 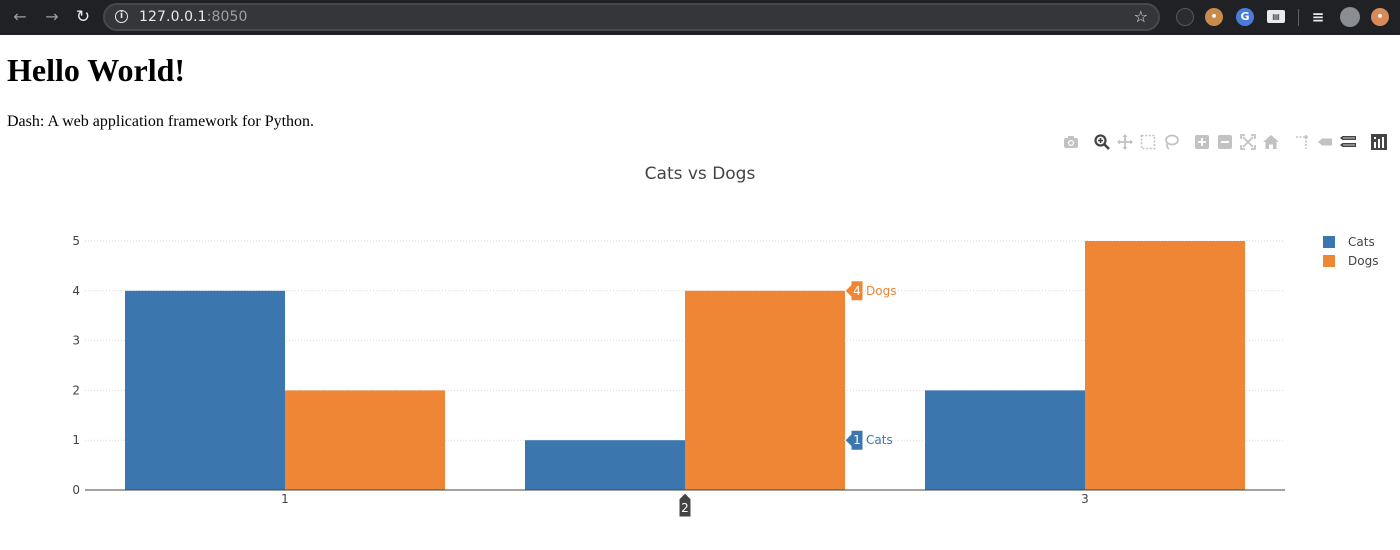 What do you see at coordinates (20, 17) in the screenshot?
I see `back-arrow-icon: ←` at bounding box center [20, 17].